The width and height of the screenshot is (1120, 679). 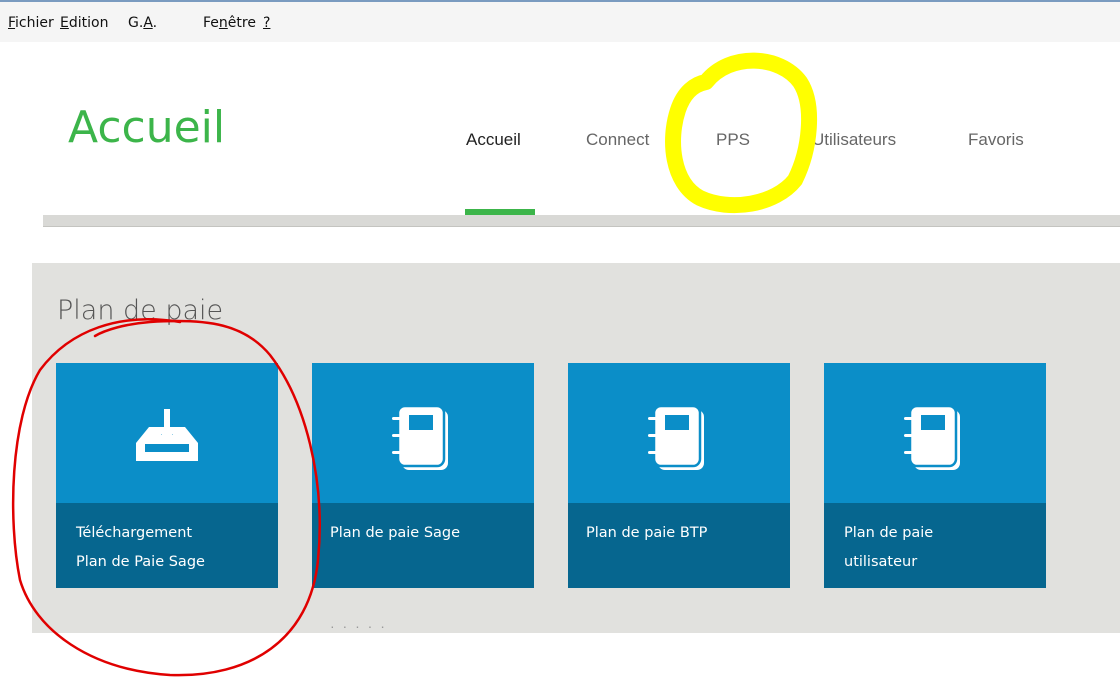 I want to click on header-divider, so click(x=581, y=221).